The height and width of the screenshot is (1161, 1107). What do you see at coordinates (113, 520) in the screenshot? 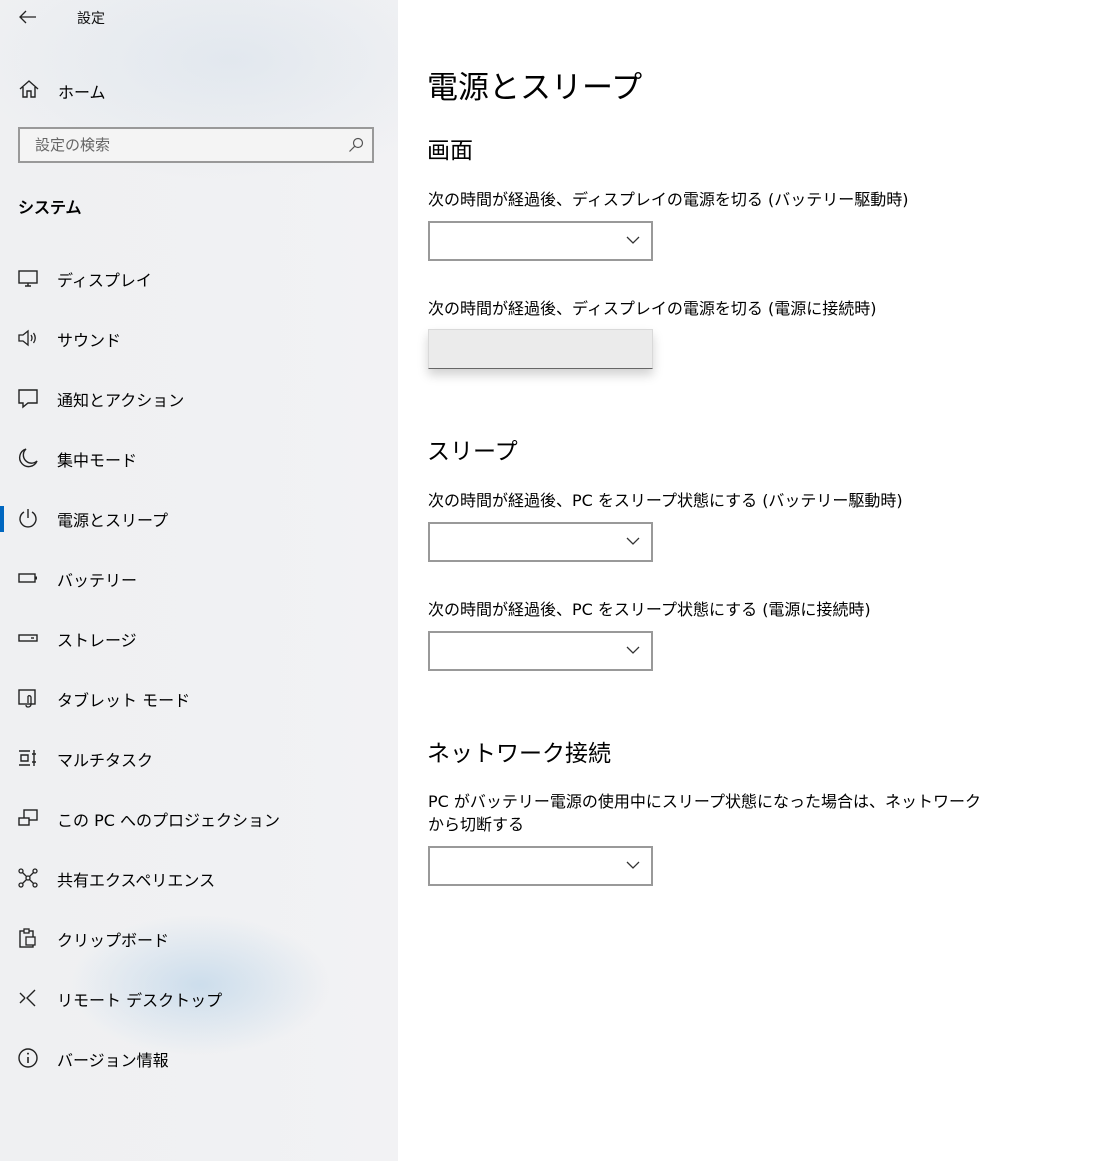
I see `sidebar-item-label: 電源とスリープ` at bounding box center [113, 520].